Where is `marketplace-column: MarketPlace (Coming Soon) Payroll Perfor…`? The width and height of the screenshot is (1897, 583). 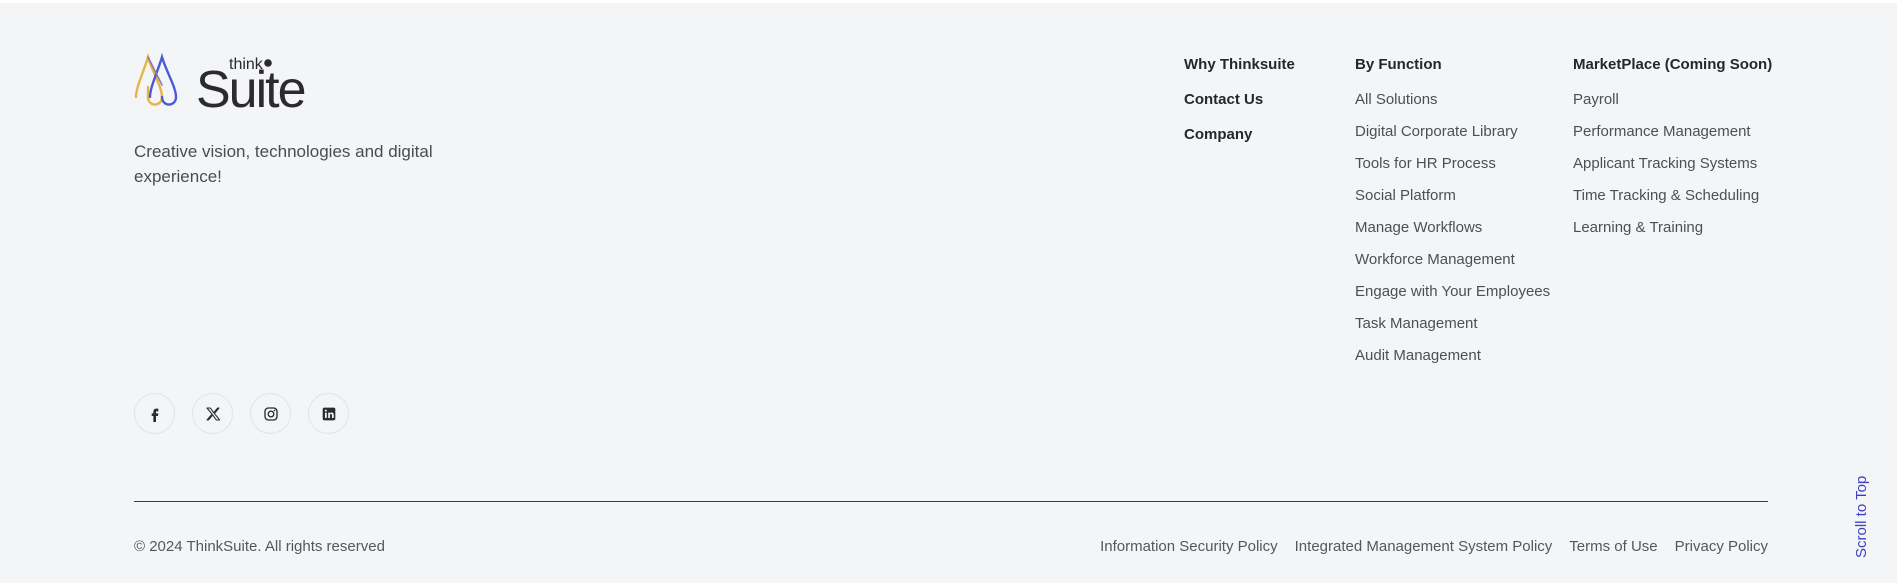
marketplace-column: MarketPlace (Coming Soon) Payroll Perfor… is located at coordinates (1672, 152).